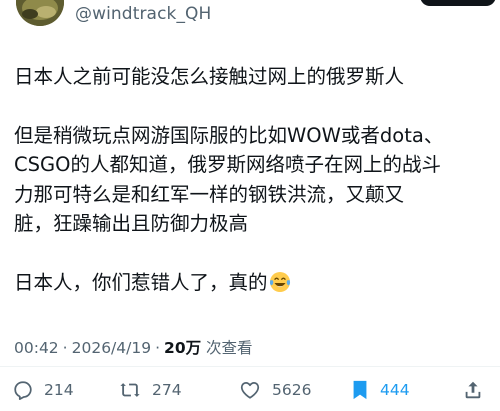  I want to click on like-count: 5626, so click(292, 390).